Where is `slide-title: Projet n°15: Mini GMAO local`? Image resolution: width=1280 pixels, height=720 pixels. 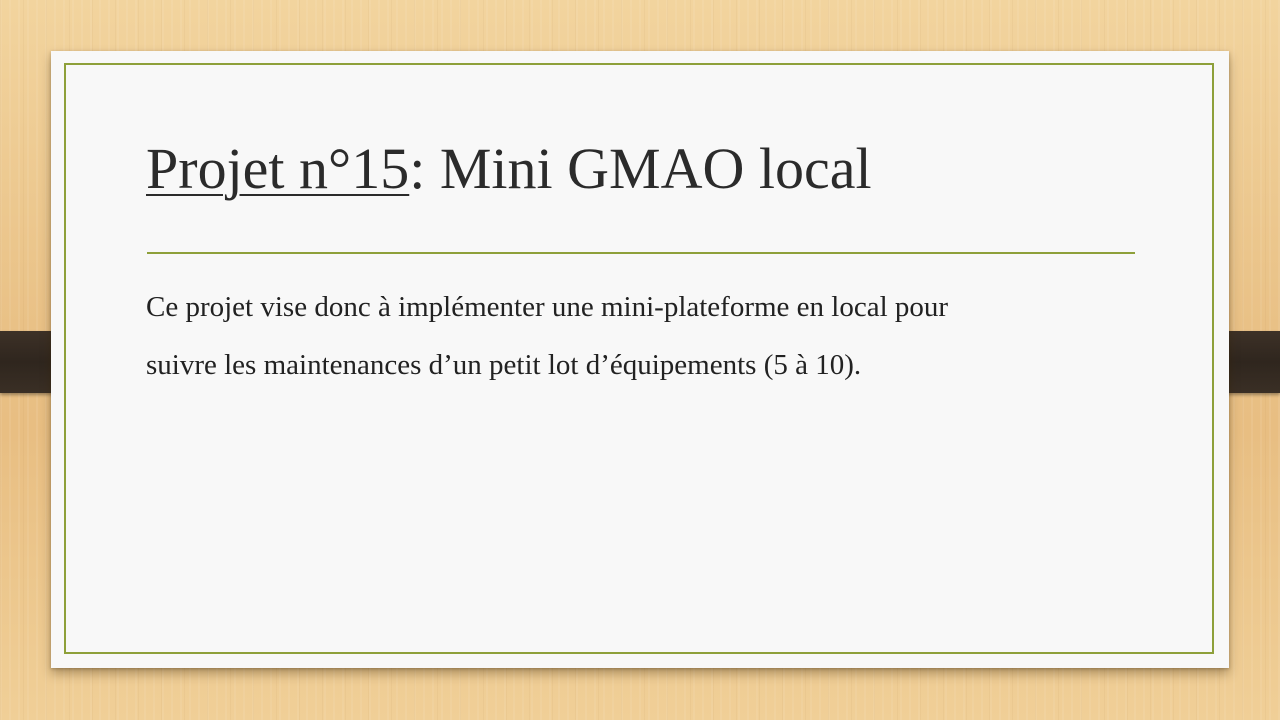
slide-title: Projet n°15: Mini GMAO local is located at coordinates (509, 169).